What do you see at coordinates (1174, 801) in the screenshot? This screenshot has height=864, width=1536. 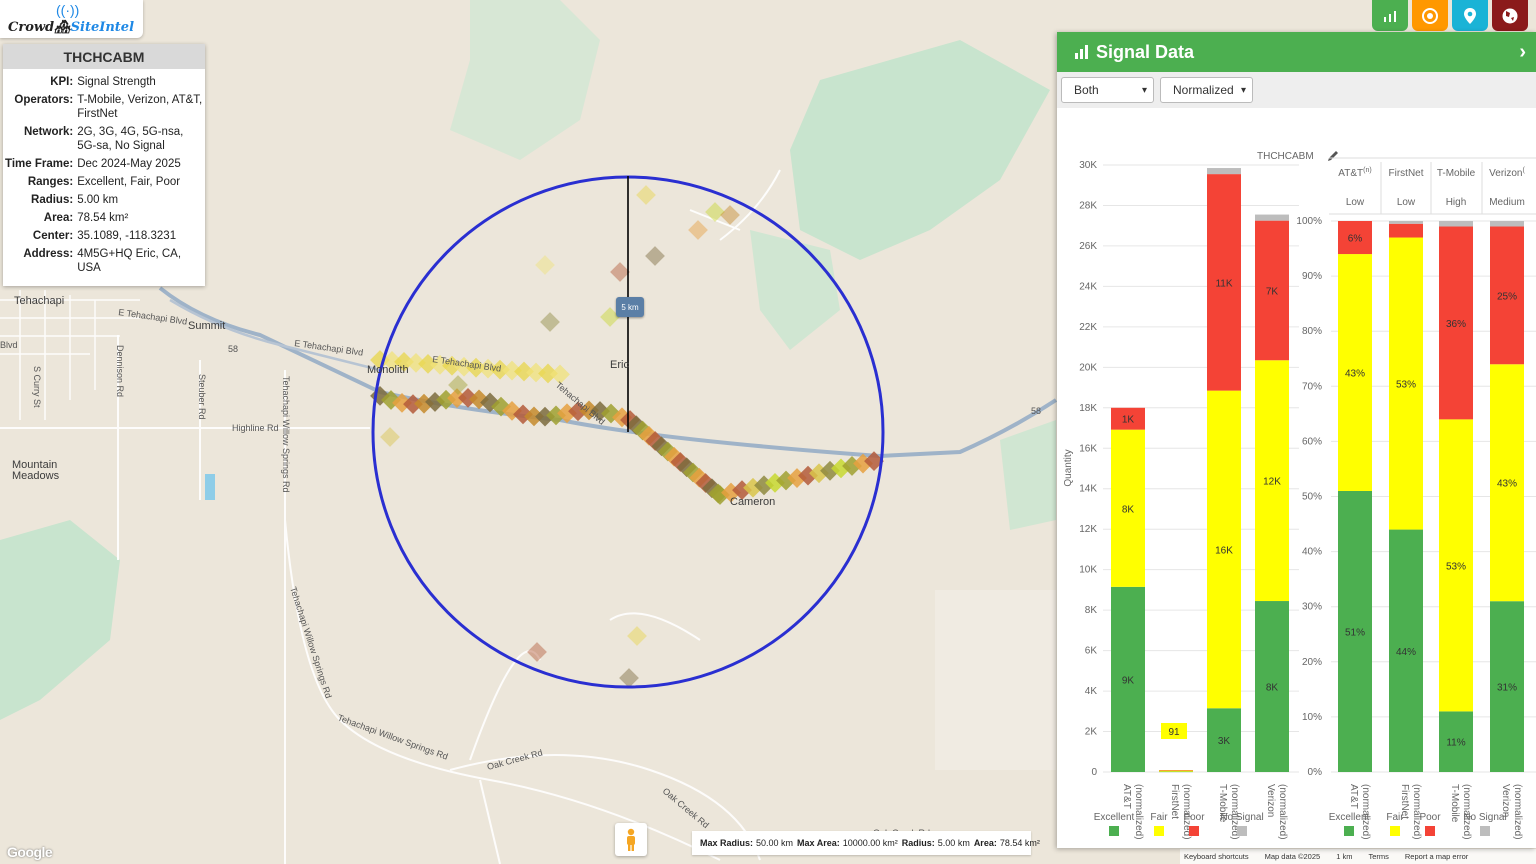 I see `x-tick-label: FirstNet` at bounding box center [1174, 801].